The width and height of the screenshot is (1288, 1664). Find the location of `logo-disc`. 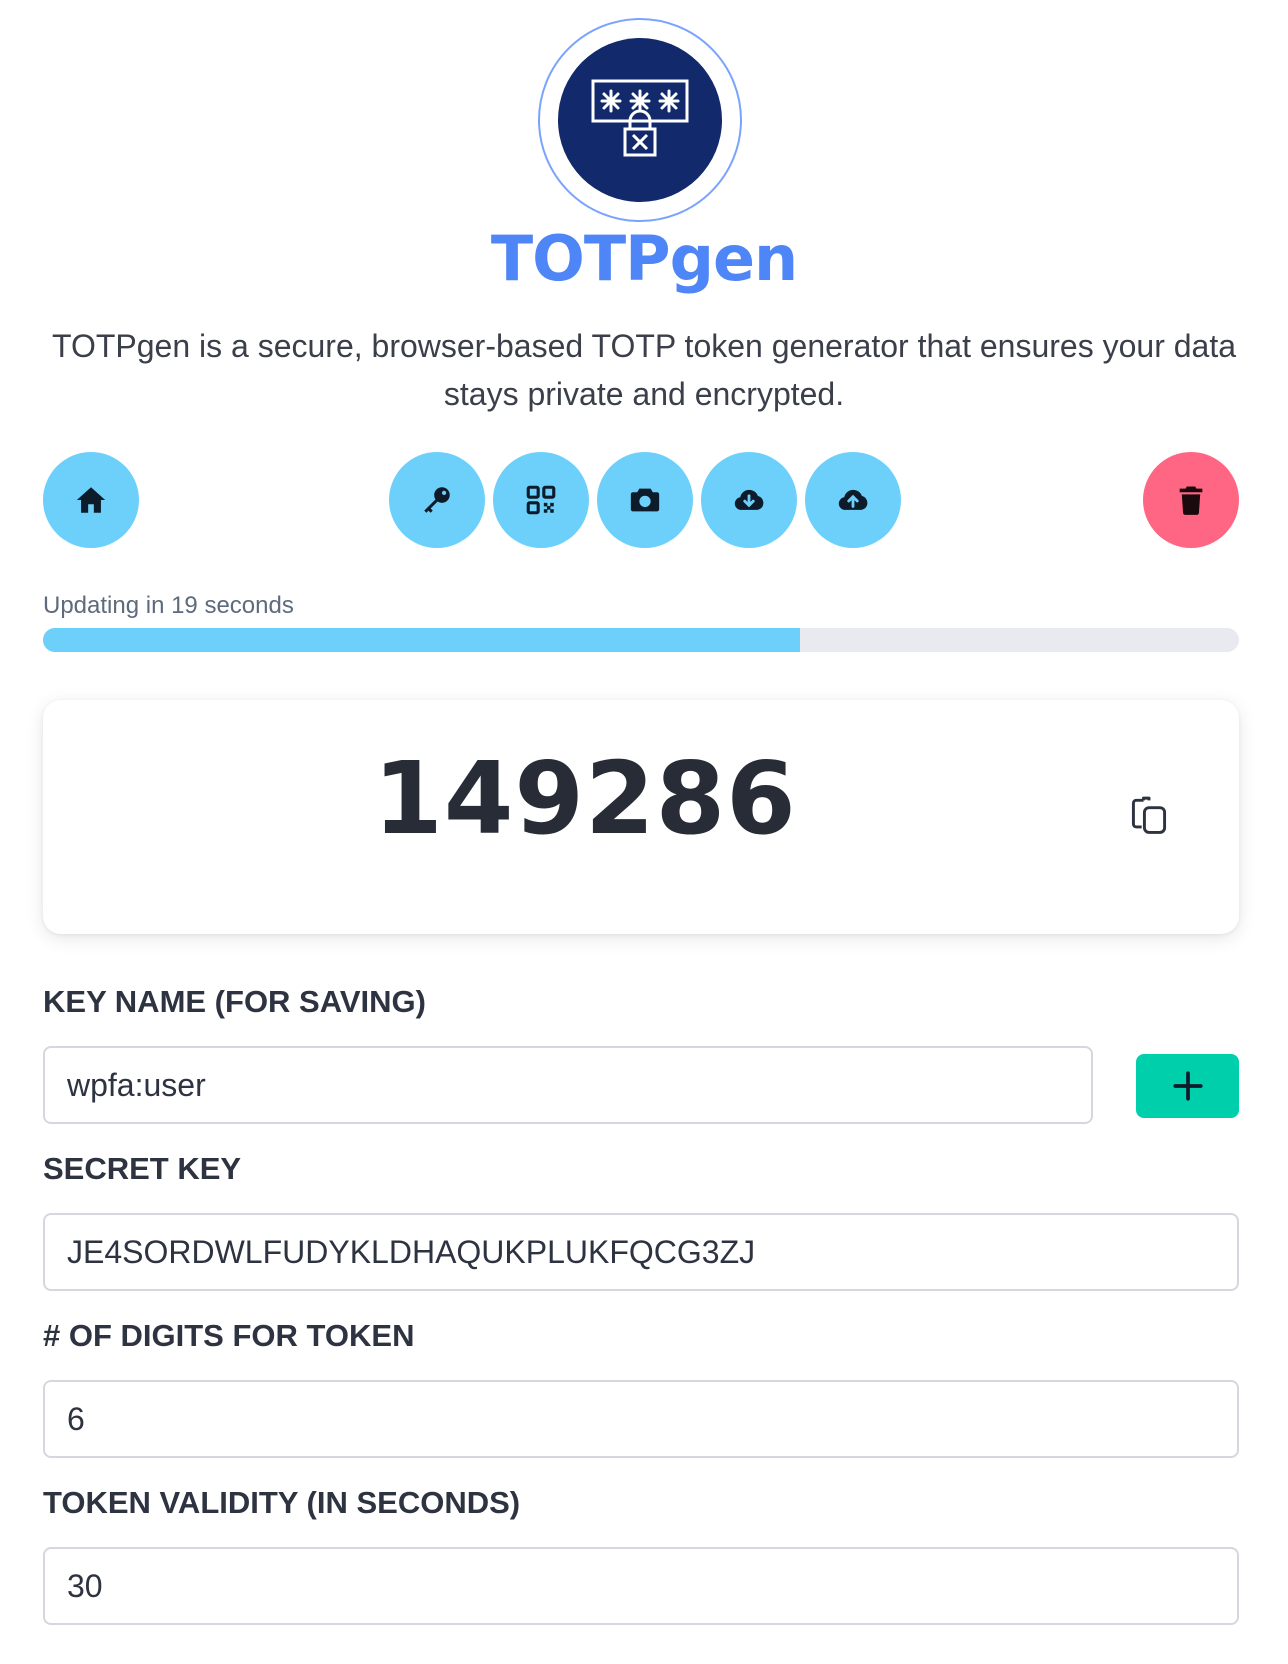

logo-disc is located at coordinates (640, 120).